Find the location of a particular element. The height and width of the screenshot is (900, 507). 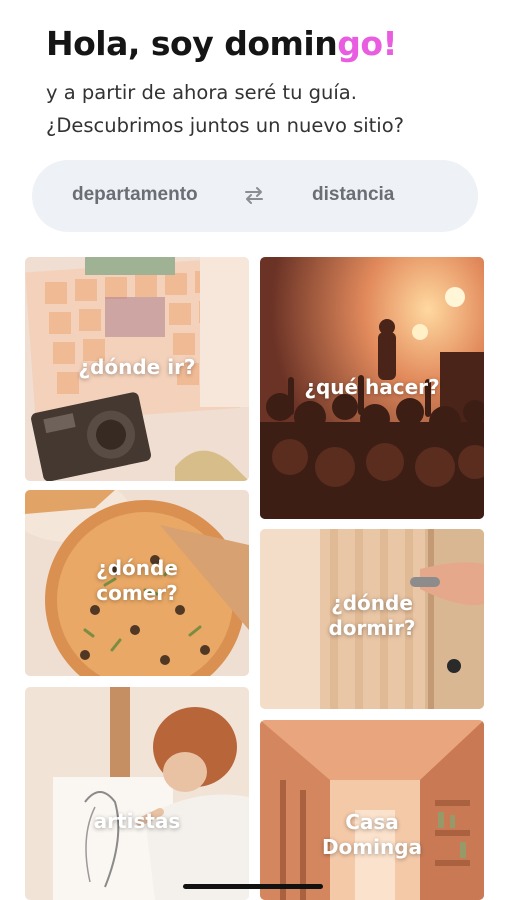

card-label: artistas is located at coordinates (137, 821).